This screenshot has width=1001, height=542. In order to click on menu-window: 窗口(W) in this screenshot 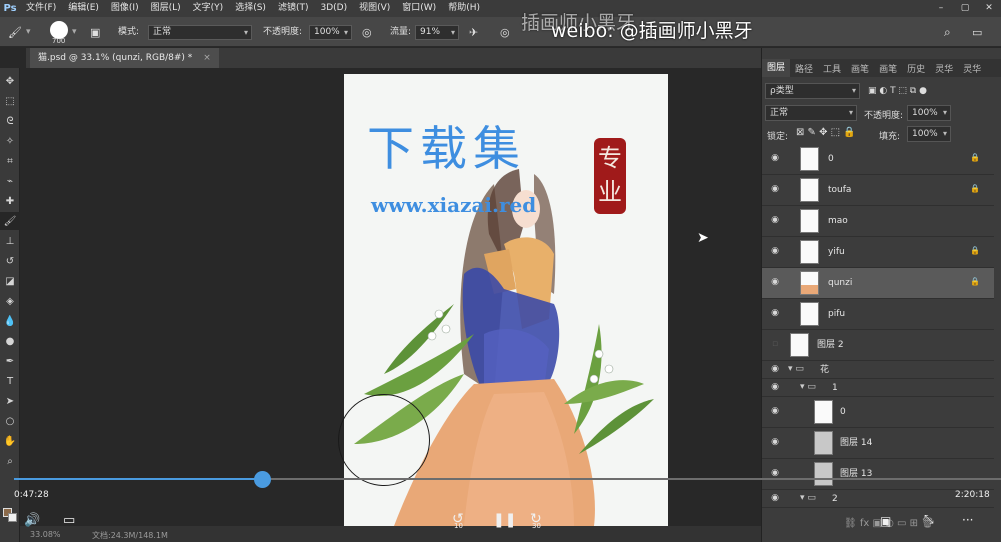, I will do `click(419, 8)`.